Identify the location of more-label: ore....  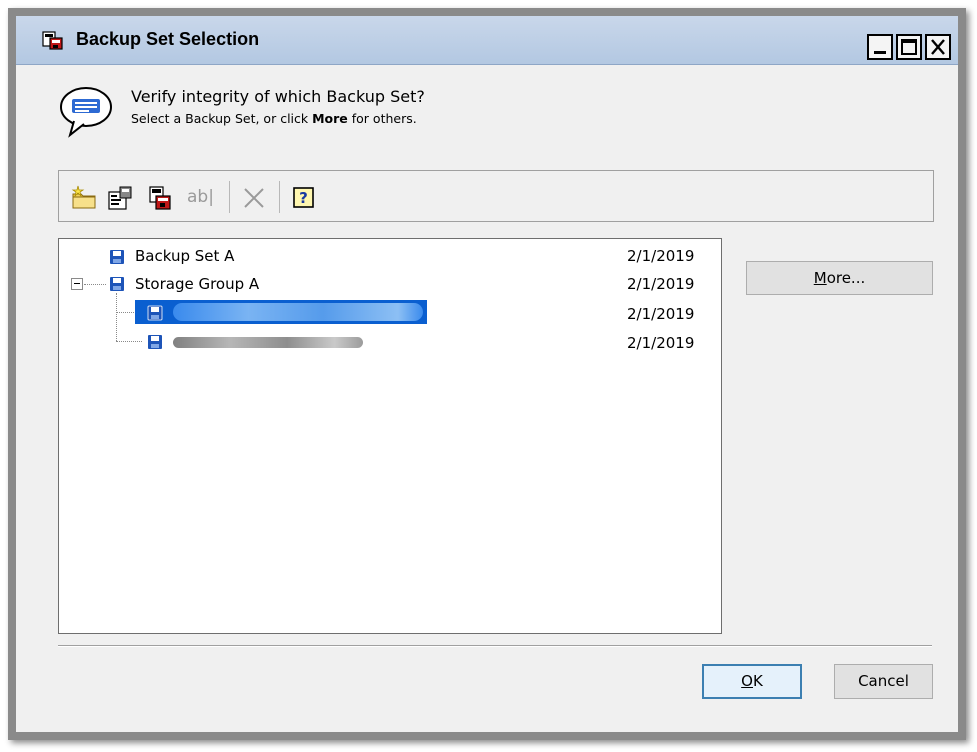
(846, 278).